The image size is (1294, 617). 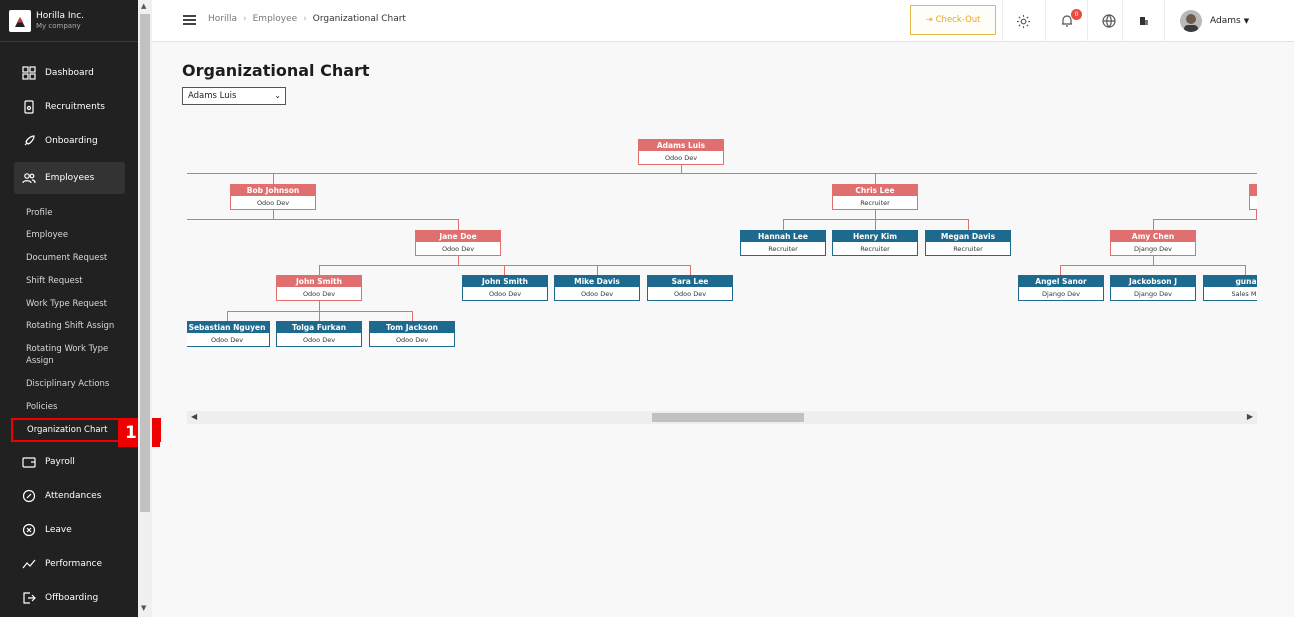 What do you see at coordinates (29, 178) in the screenshot?
I see `people-icon` at bounding box center [29, 178].